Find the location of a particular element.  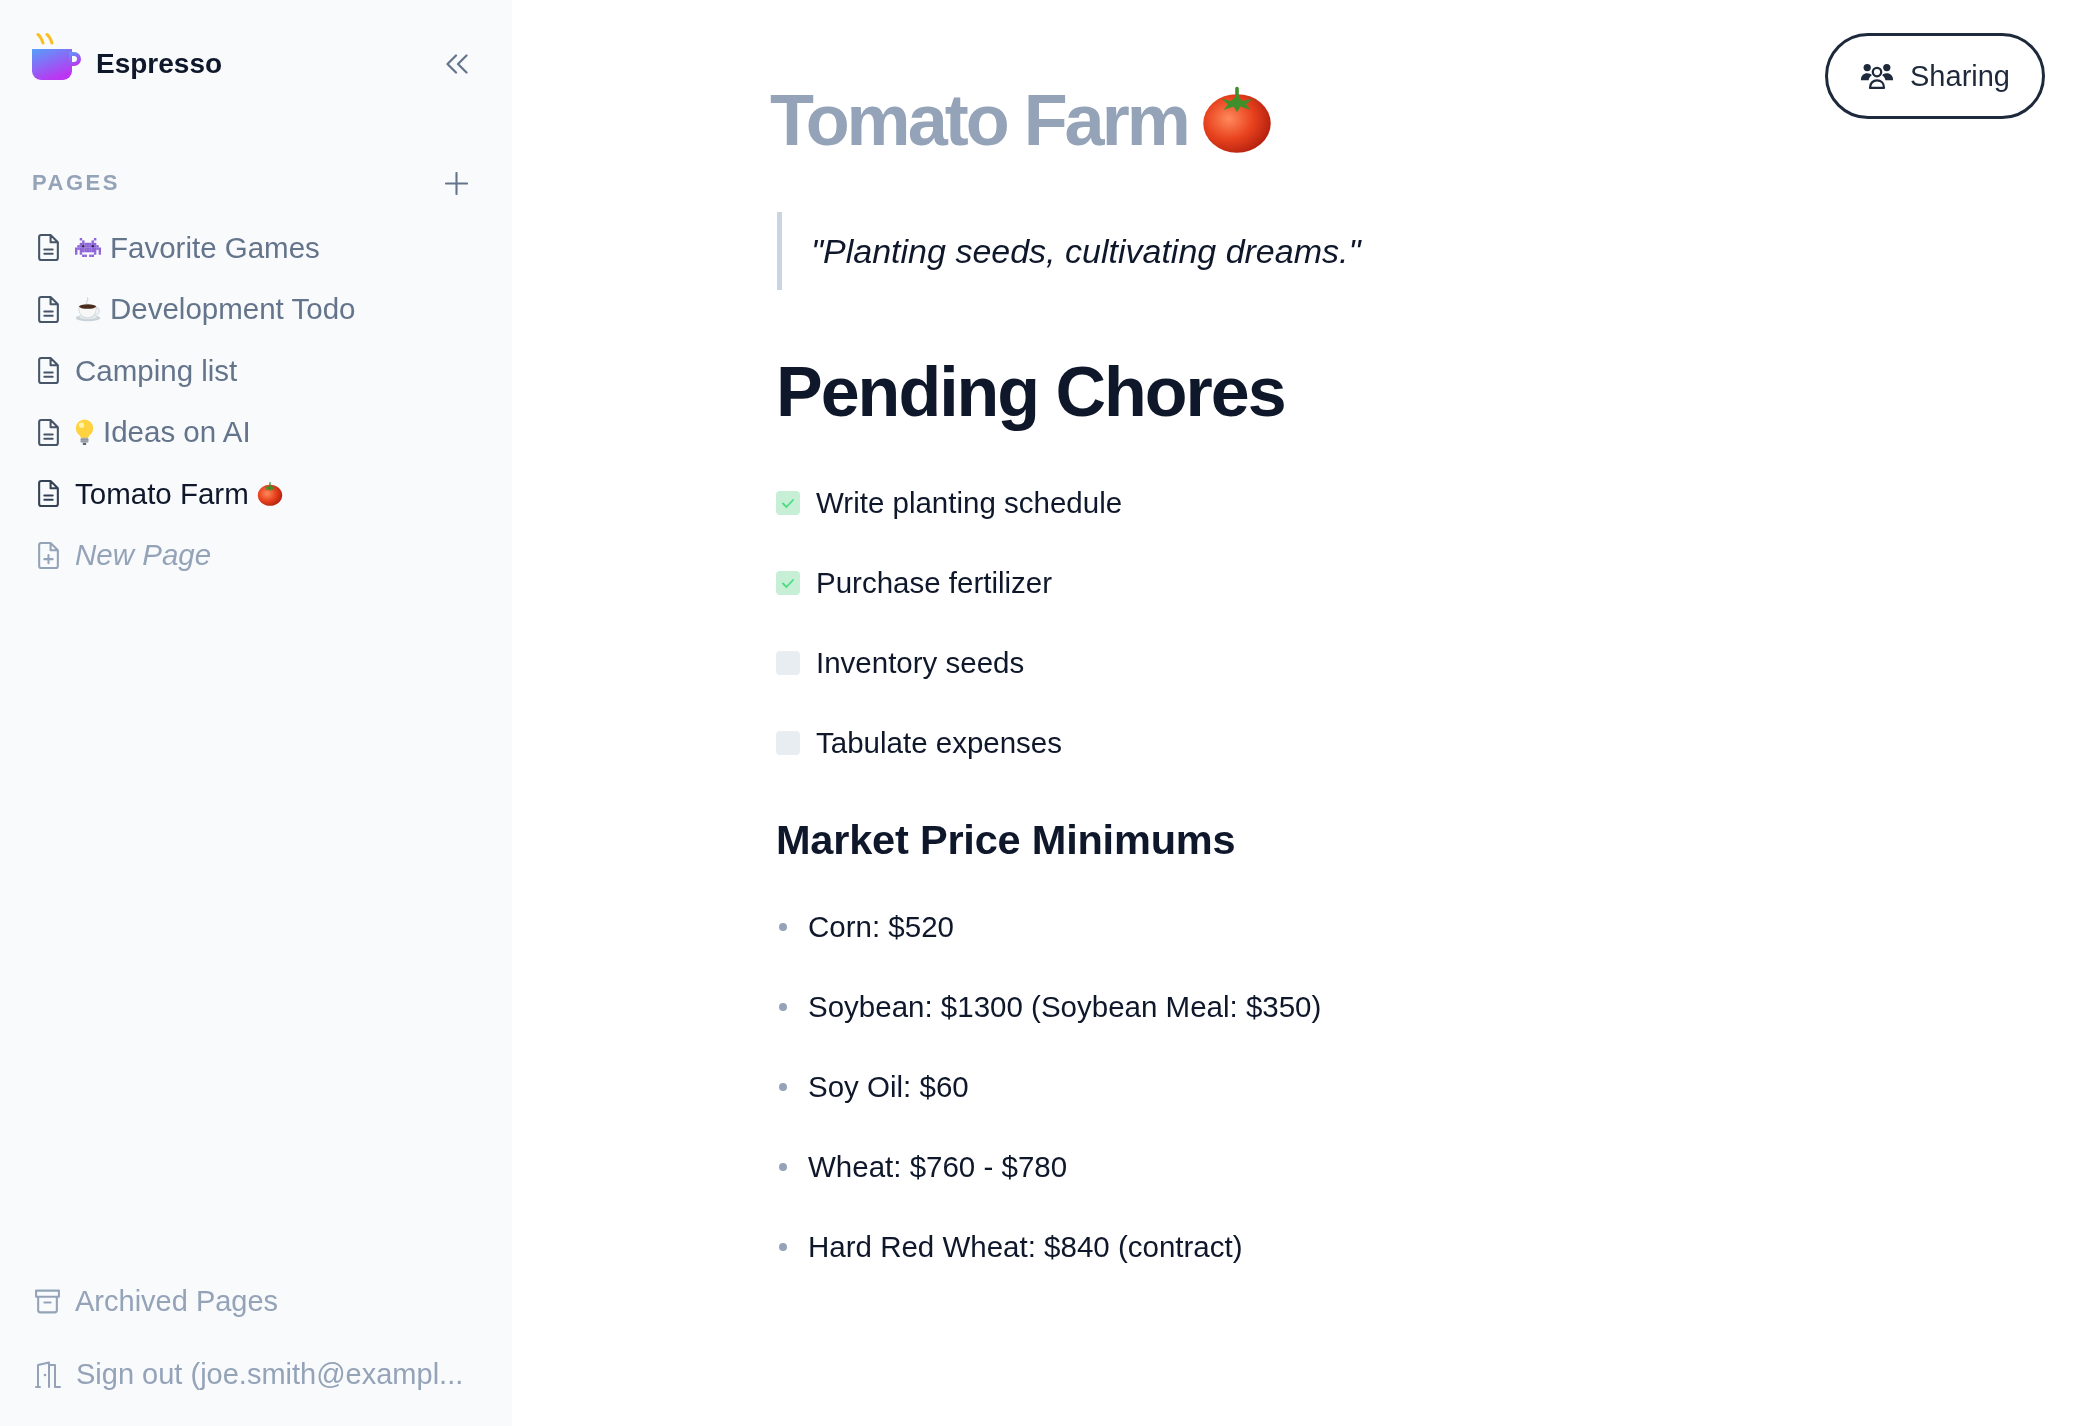

collapse-sidebar-button is located at coordinates (457, 64).